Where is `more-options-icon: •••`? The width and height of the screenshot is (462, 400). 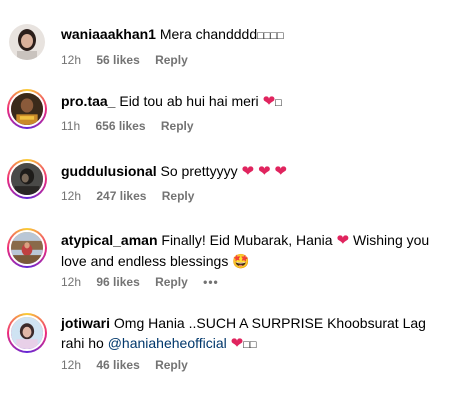 more-options-icon: ••• is located at coordinates (211, 282).